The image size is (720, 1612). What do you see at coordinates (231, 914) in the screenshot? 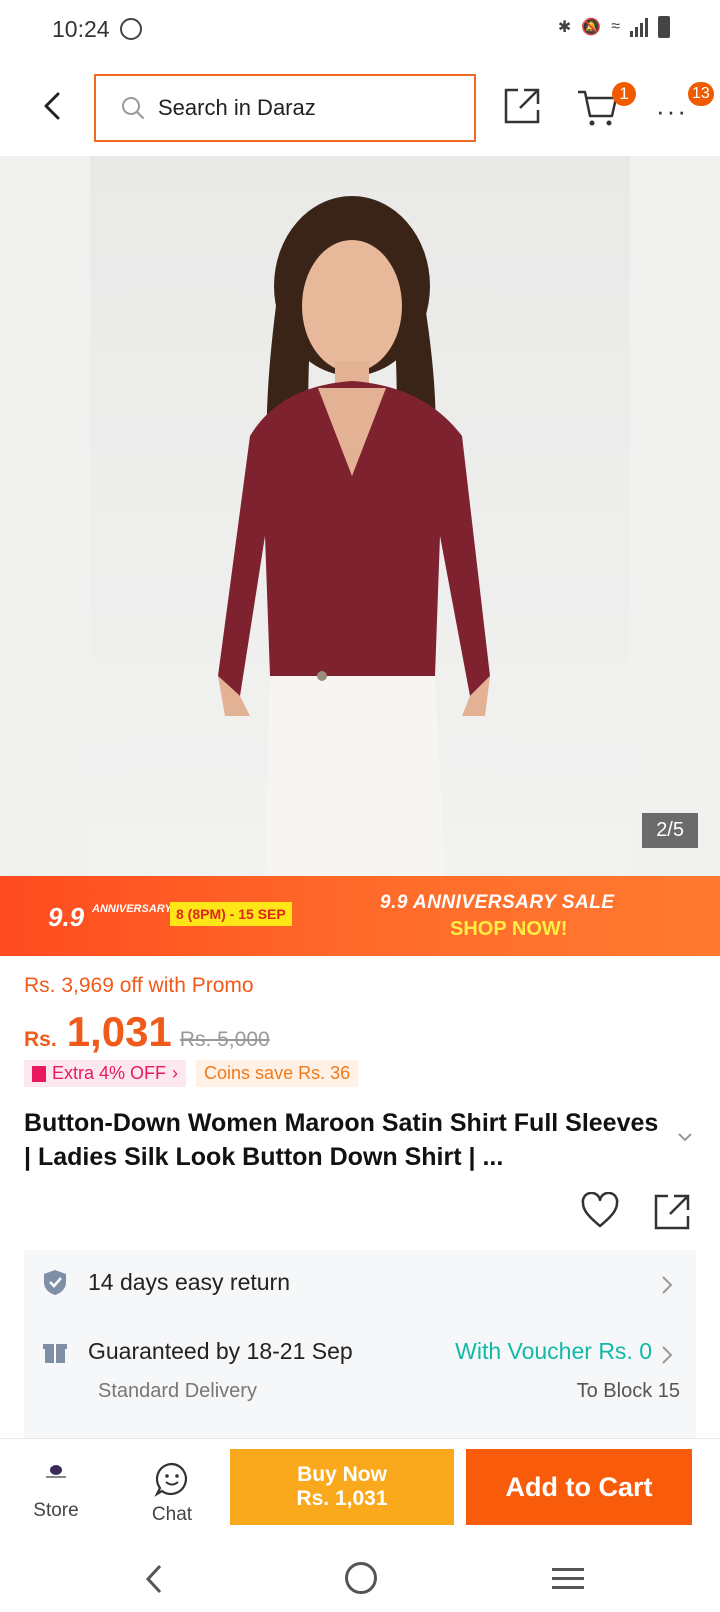
I see `sale-dates: 8 (8PM) - 15 SEP` at bounding box center [231, 914].